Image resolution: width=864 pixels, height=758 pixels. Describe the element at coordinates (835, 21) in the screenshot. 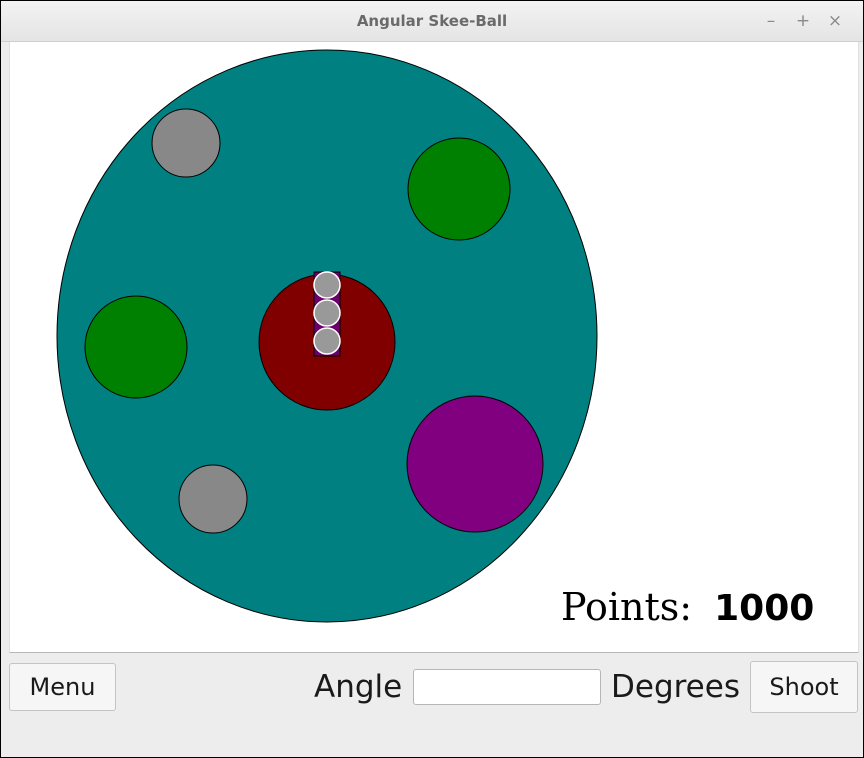

I see `close-button: ×` at that location.